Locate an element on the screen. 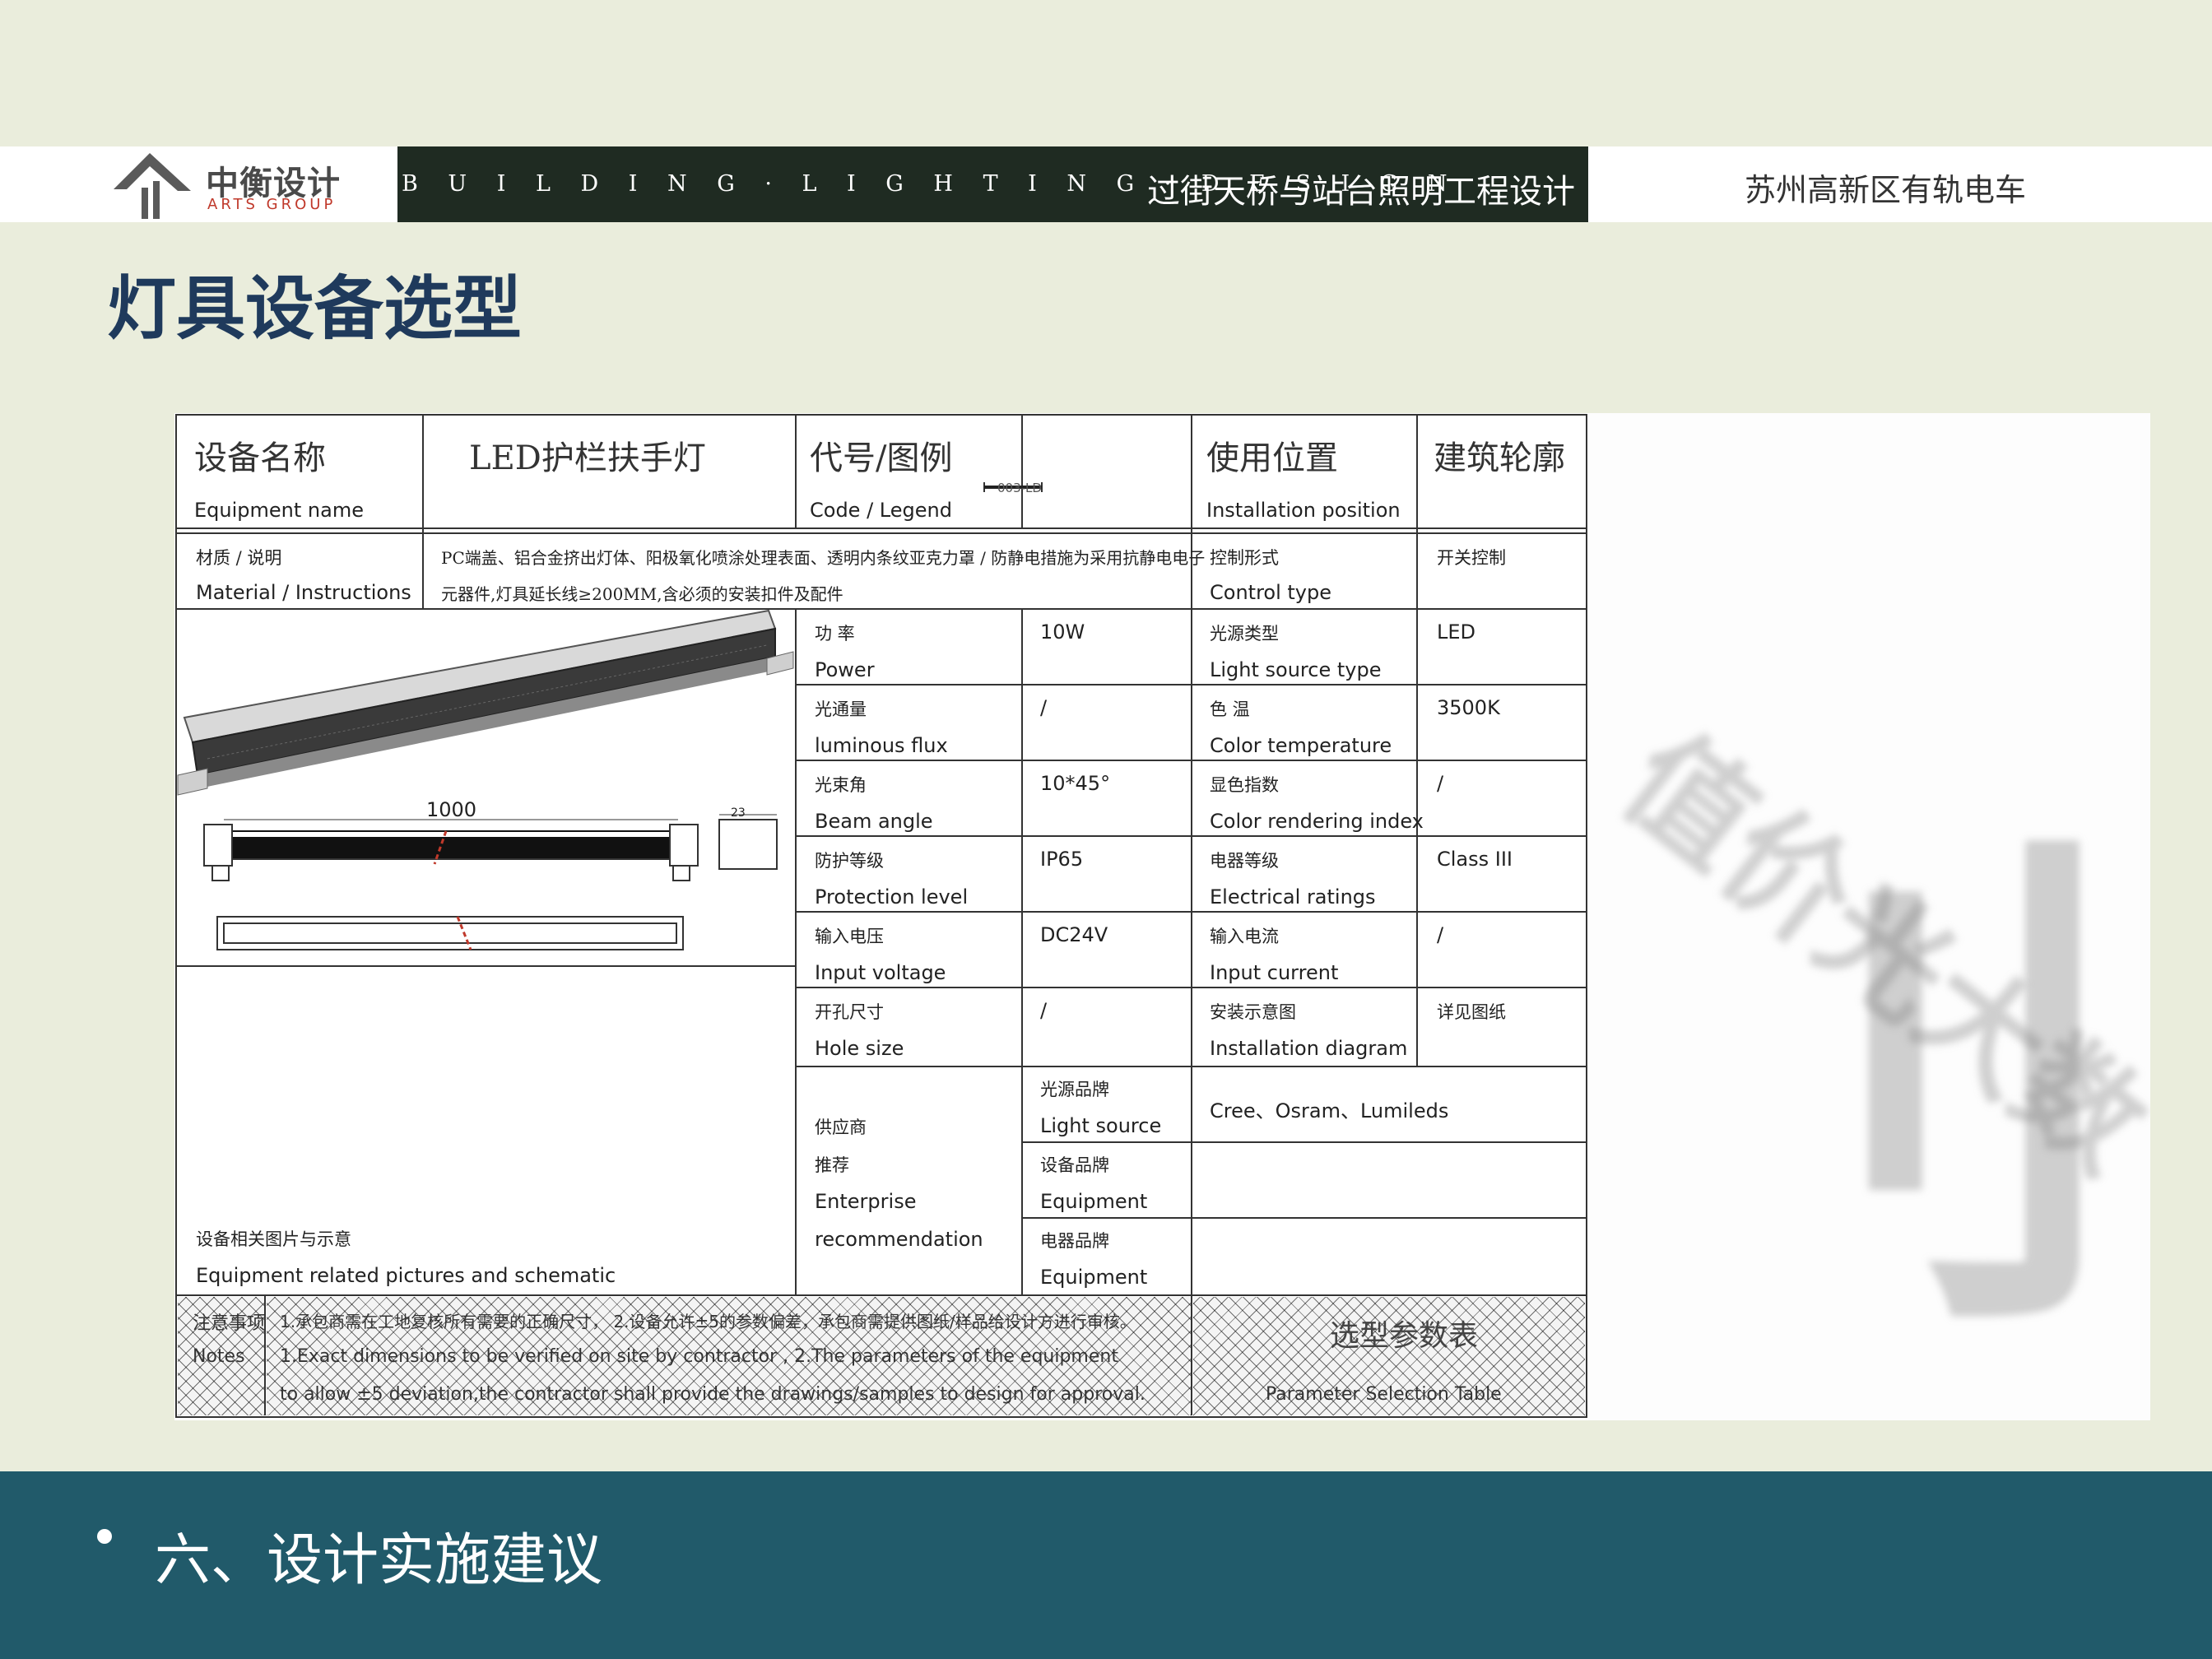  city-label: 苏州高新区有轨电车 is located at coordinates (1886, 190).